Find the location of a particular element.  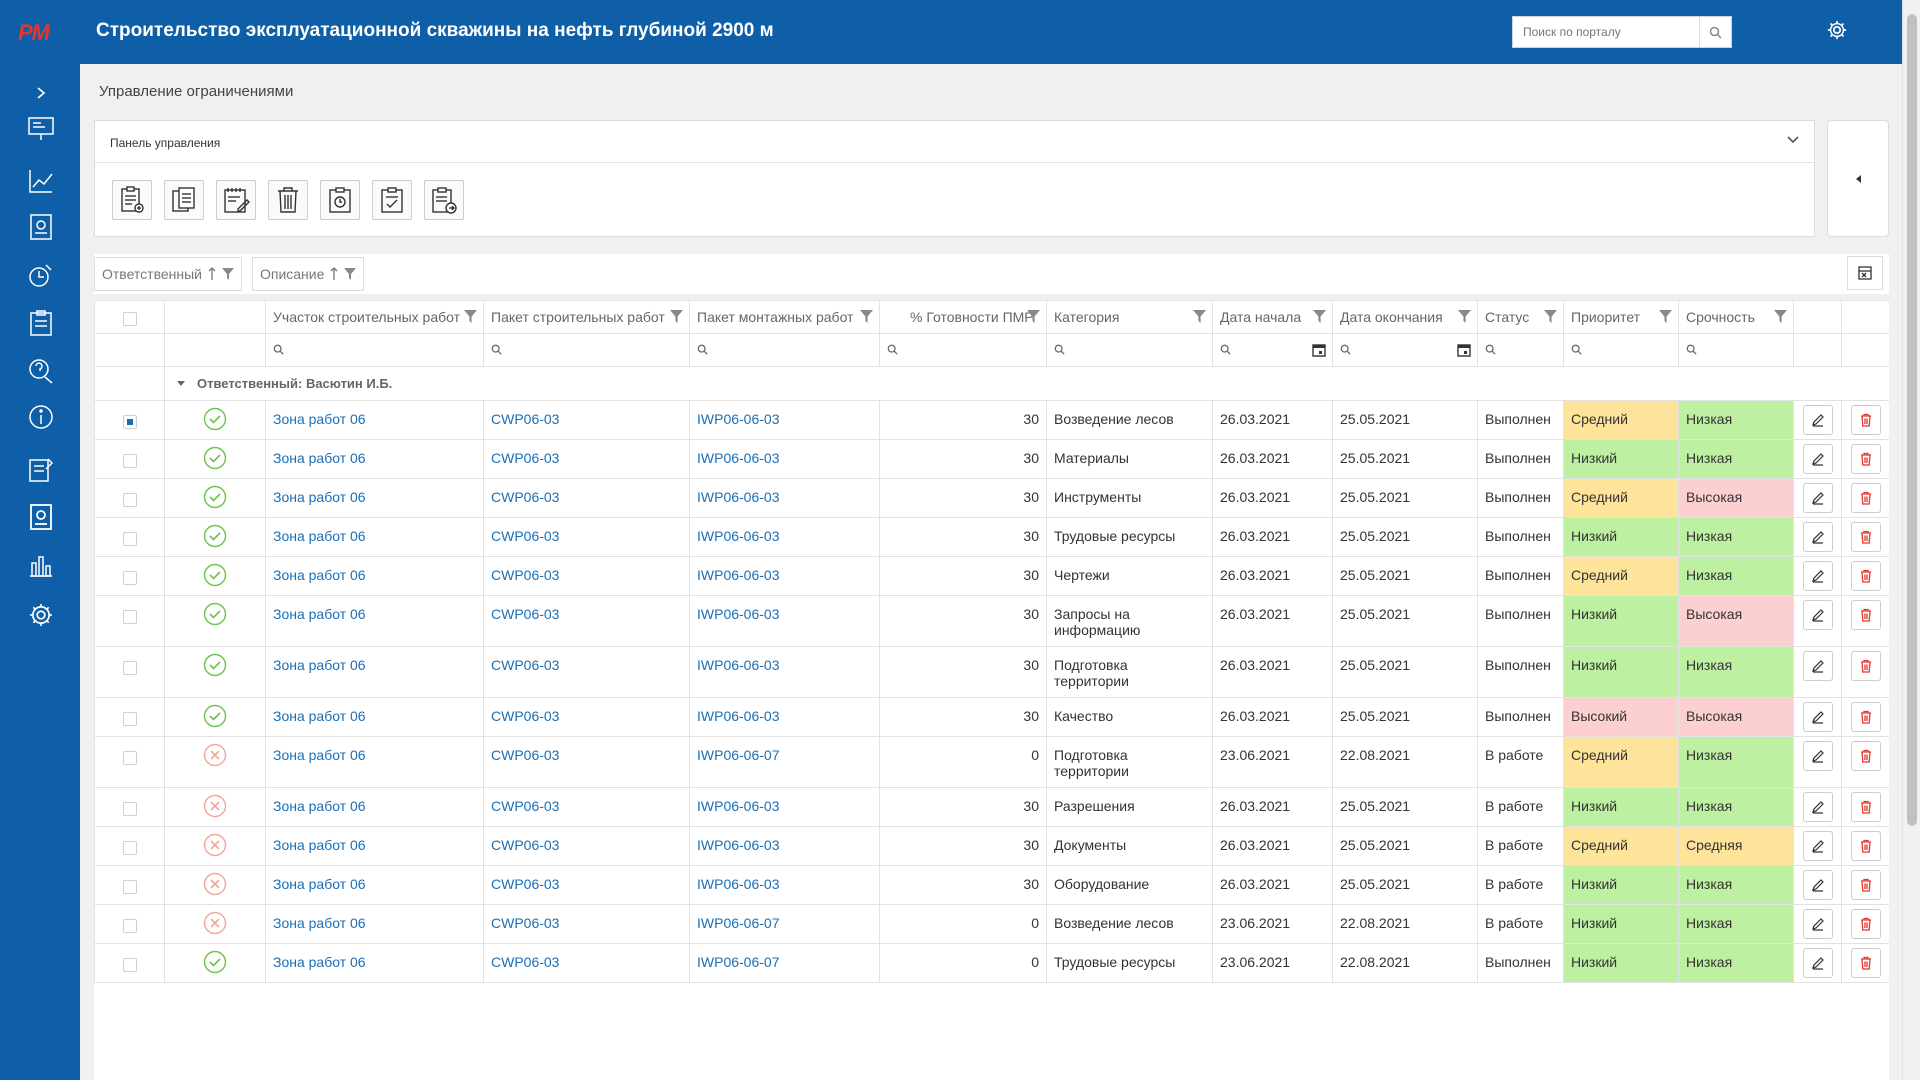

timer-constraint-button is located at coordinates (340, 200).